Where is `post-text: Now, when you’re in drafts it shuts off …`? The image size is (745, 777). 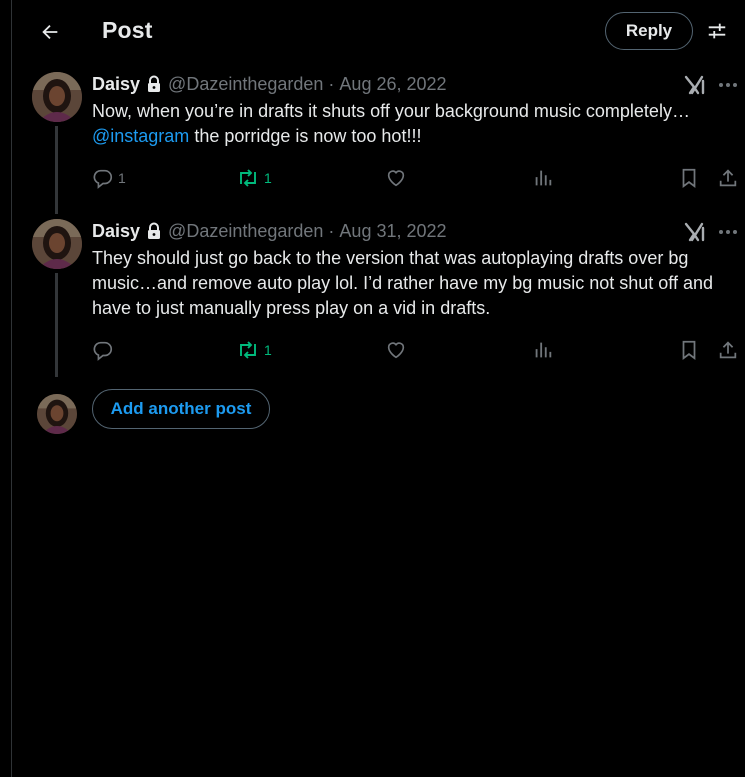 post-text: Now, when you’re in drafts it shuts off … is located at coordinates (417, 124).